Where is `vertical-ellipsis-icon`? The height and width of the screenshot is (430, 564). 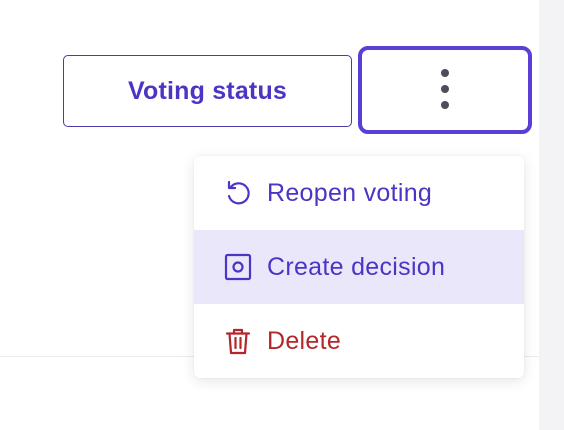 vertical-ellipsis-icon is located at coordinates (445, 90).